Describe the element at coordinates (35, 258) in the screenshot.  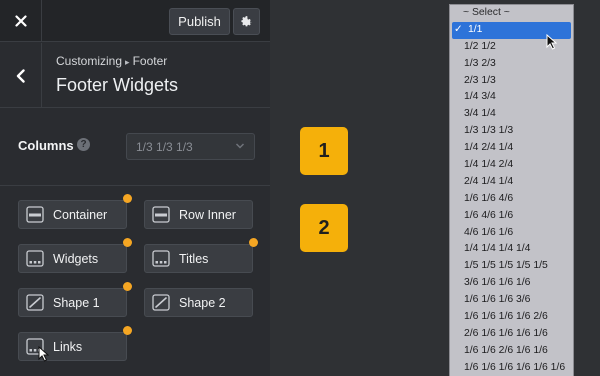
I see `widgets-icon` at that location.